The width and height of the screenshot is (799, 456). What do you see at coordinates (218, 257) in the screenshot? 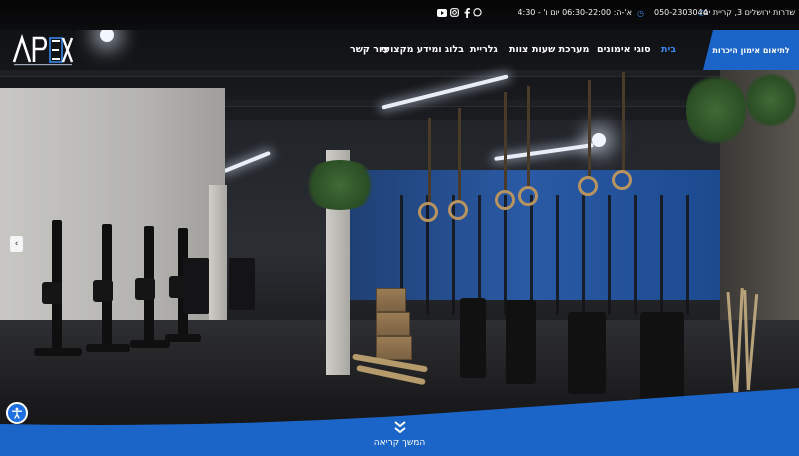
I see `pillar` at bounding box center [218, 257].